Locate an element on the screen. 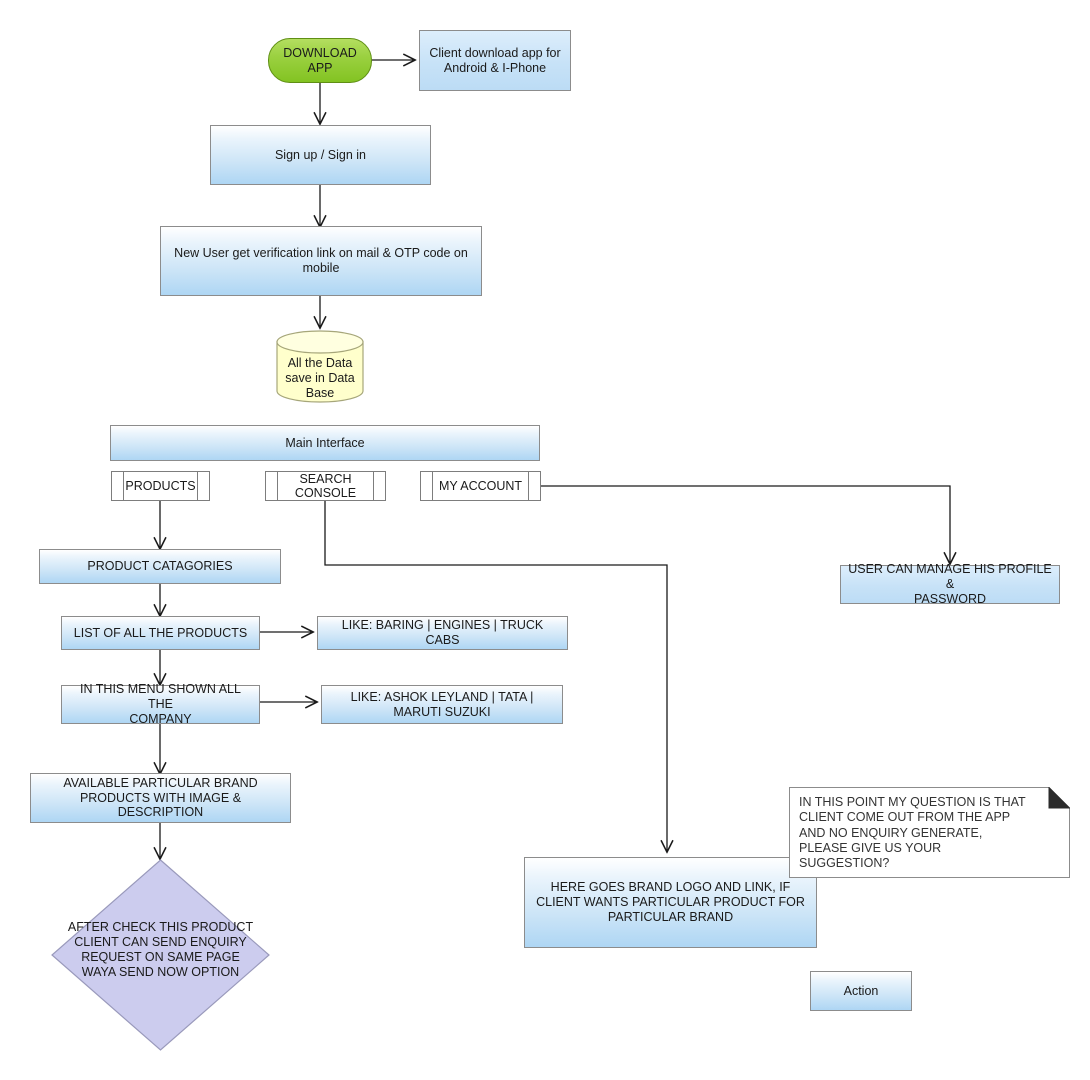  node-search-console: SEARCH CONSOLE is located at coordinates (325, 486).